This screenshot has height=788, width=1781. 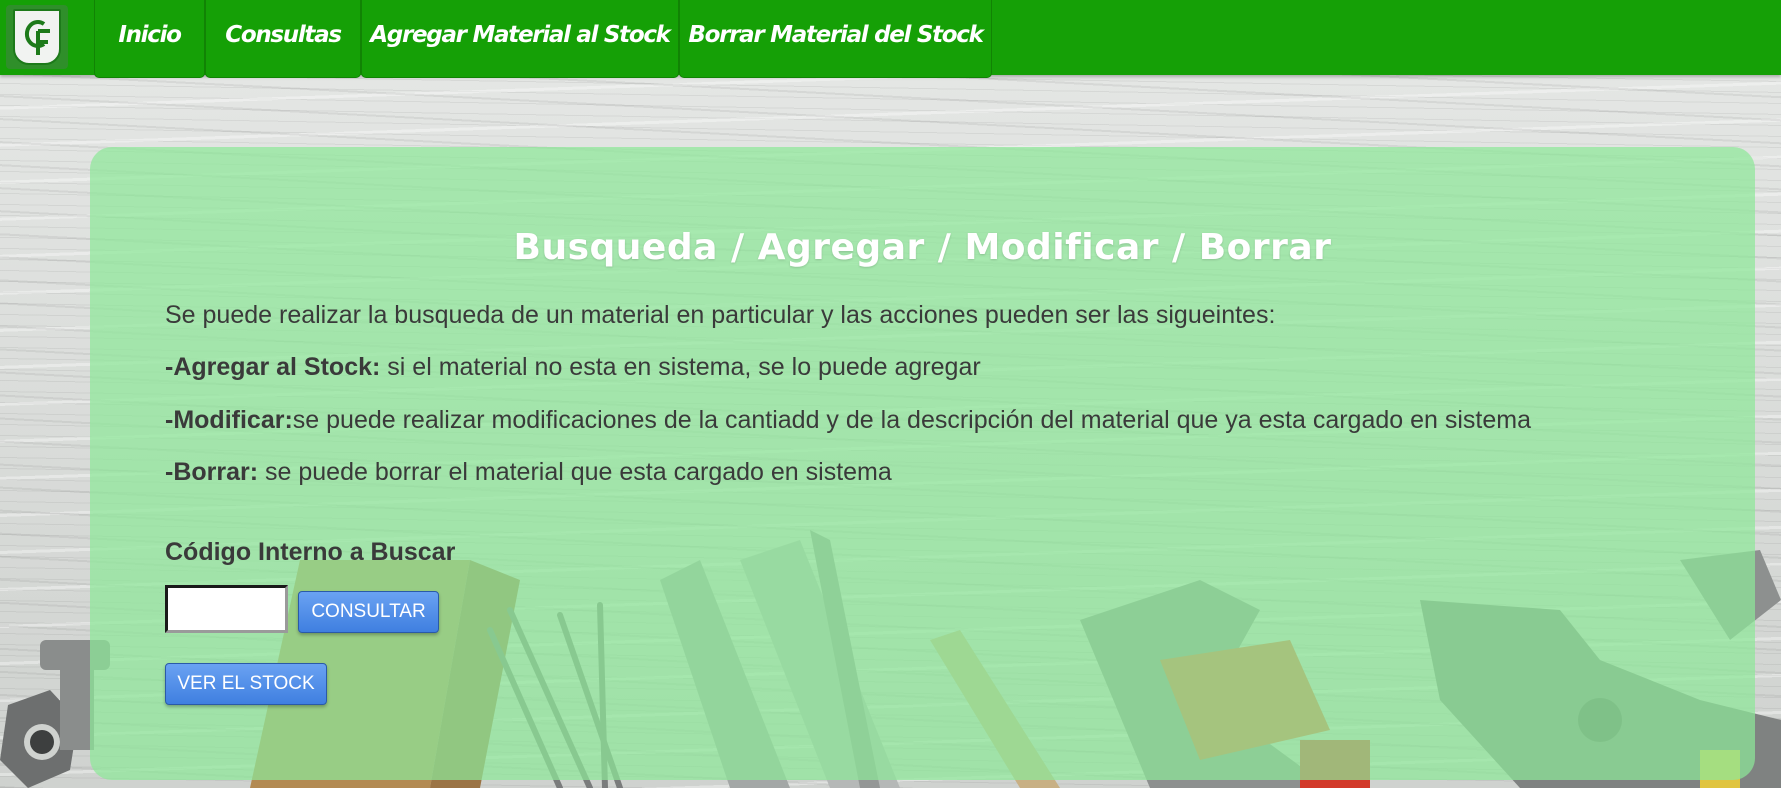 I want to click on code-field-label: Código Interno a Buscar, so click(x=310, y=552).